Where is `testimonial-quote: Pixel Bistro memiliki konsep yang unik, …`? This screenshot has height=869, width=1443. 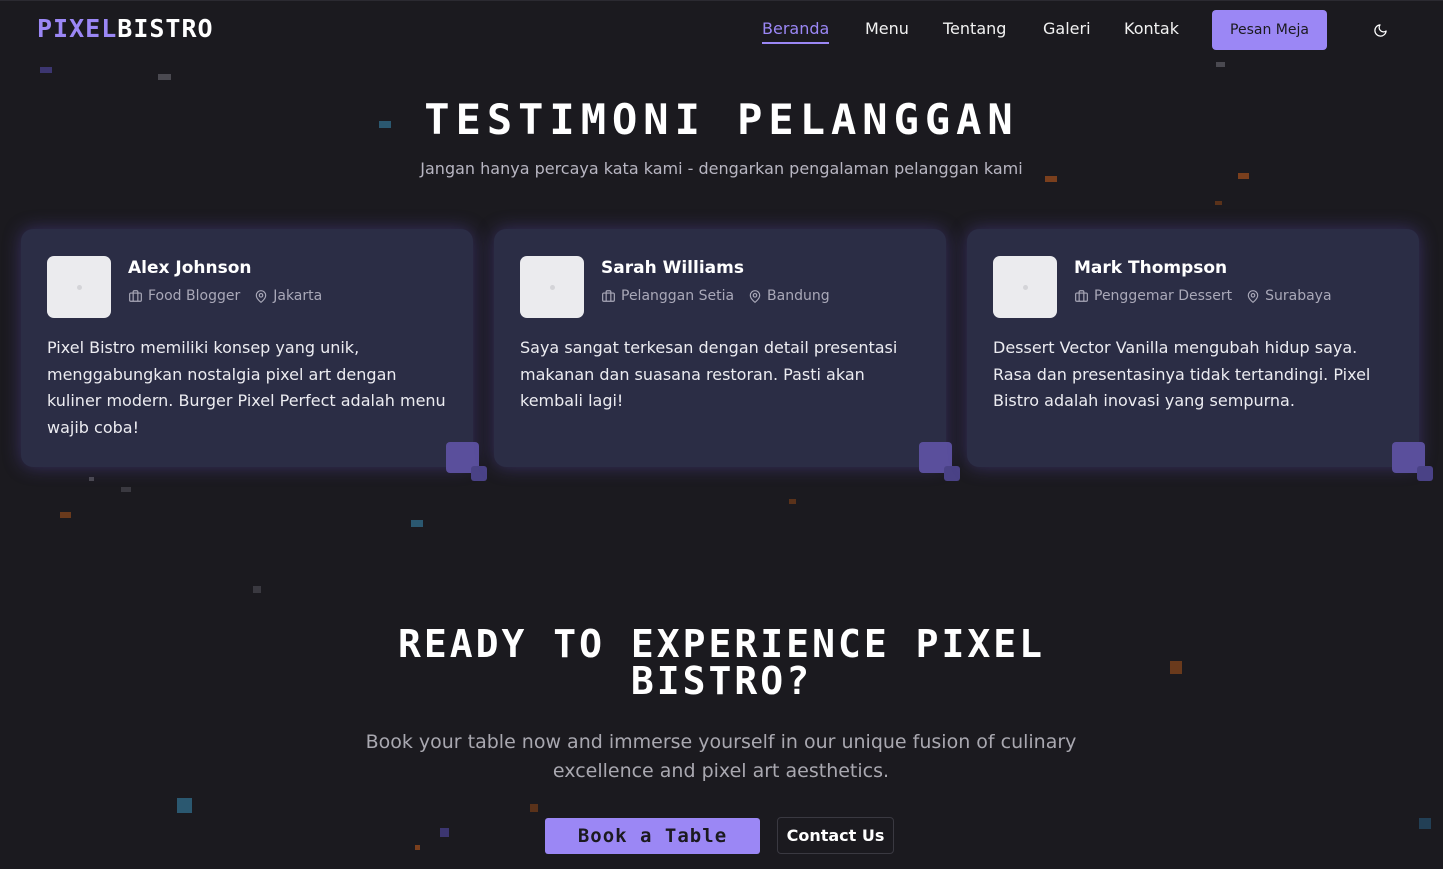
testimonial-quote: Pixel Bistro memiliki konsep yang unik, … is located at coordinates (246, 387).